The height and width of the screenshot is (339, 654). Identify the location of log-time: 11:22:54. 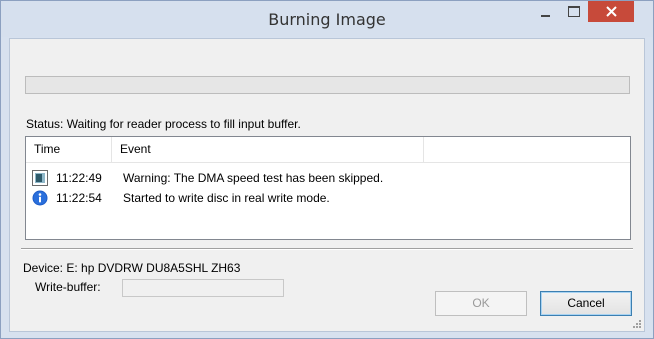
(79, 198).